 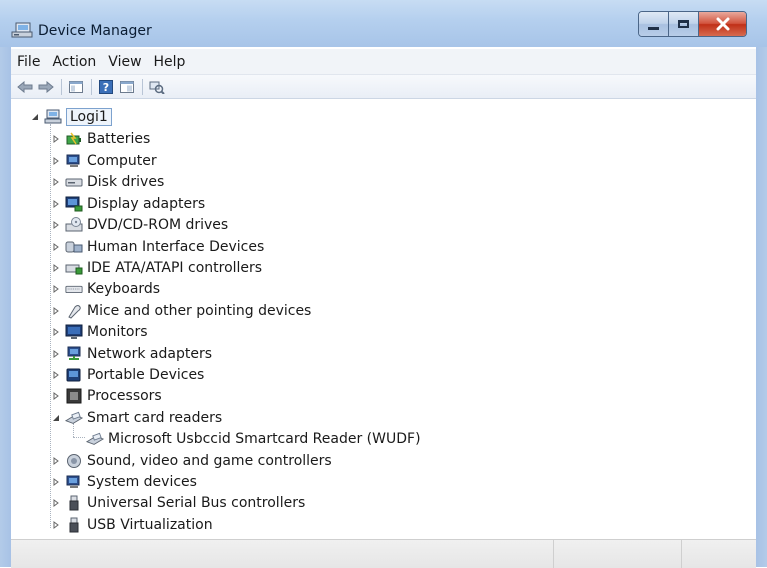 I want to click on computer-icon, so click(x=74, y=161).